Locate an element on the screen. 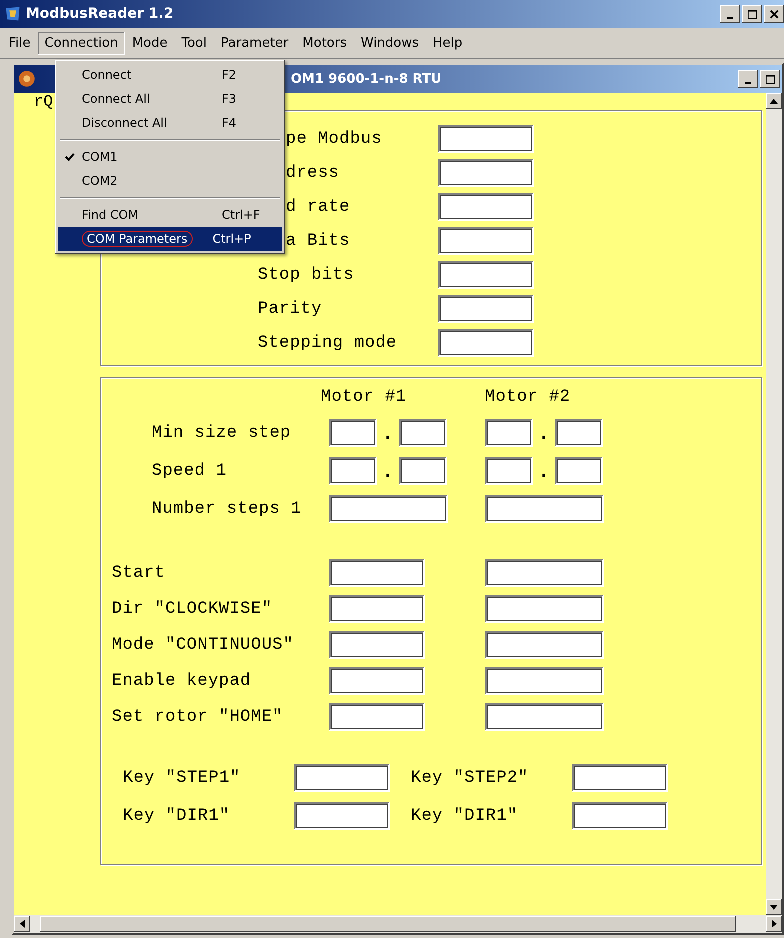 The image size is (784, 938). window-title: ModbusReader 1.2 is located at coordinates (100, 14).